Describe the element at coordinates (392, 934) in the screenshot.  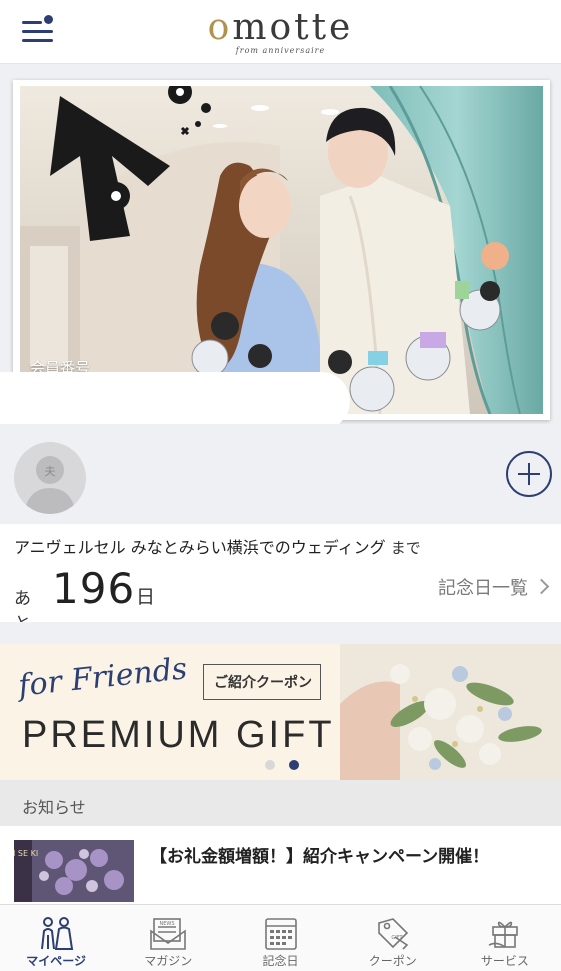
I see `coupon-tag-icon: GIFT` at that location.